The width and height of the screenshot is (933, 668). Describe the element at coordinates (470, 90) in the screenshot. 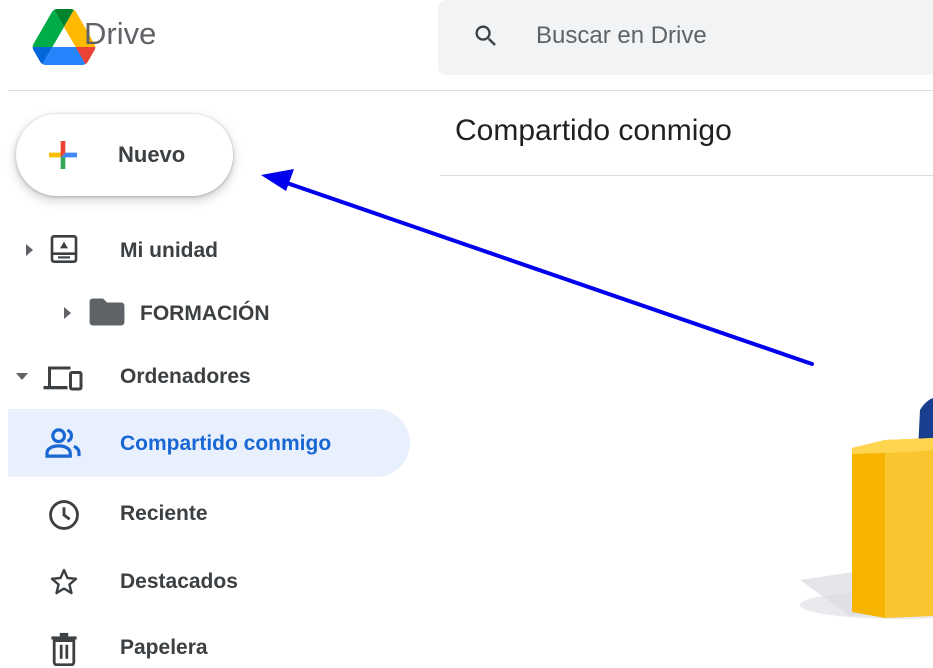

I see `header-divider` at that location.